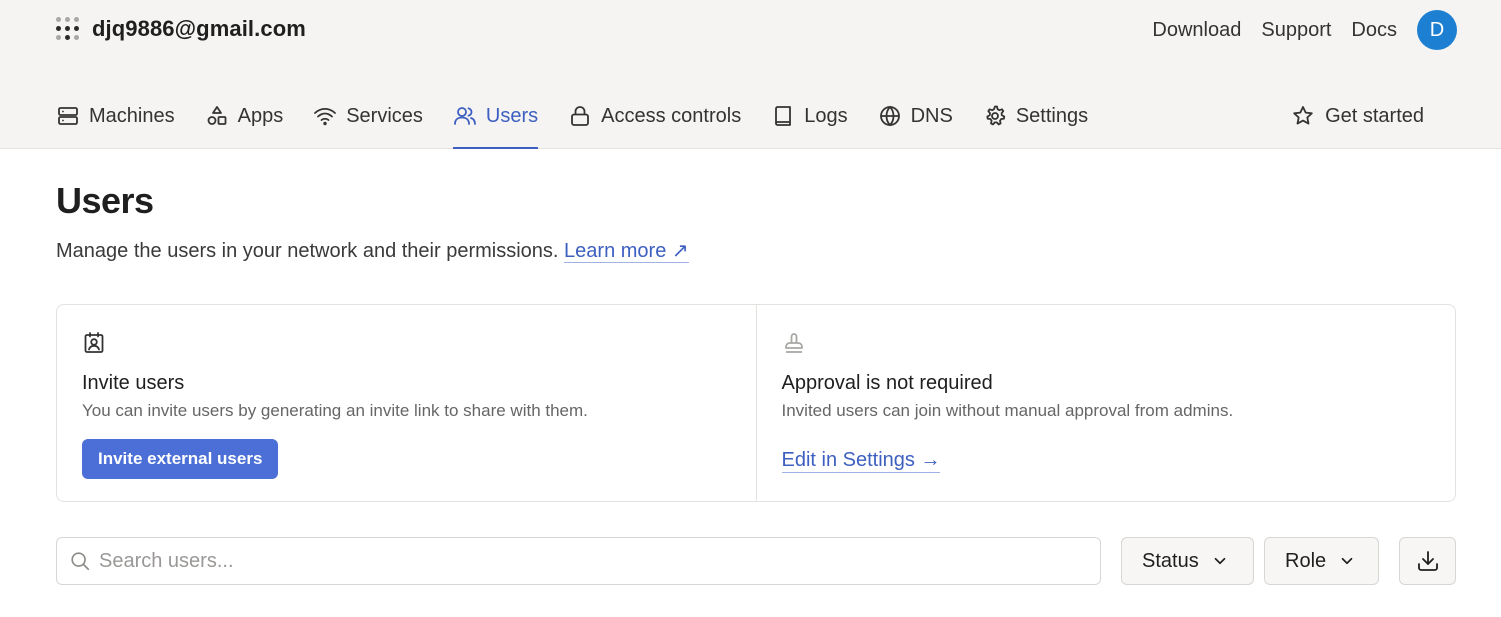 This screenshot has height=617, width=1501. What do you see at coordinates (783, 116) in the screenshot?
I see `book-icon` at bounding box center [783, 116].